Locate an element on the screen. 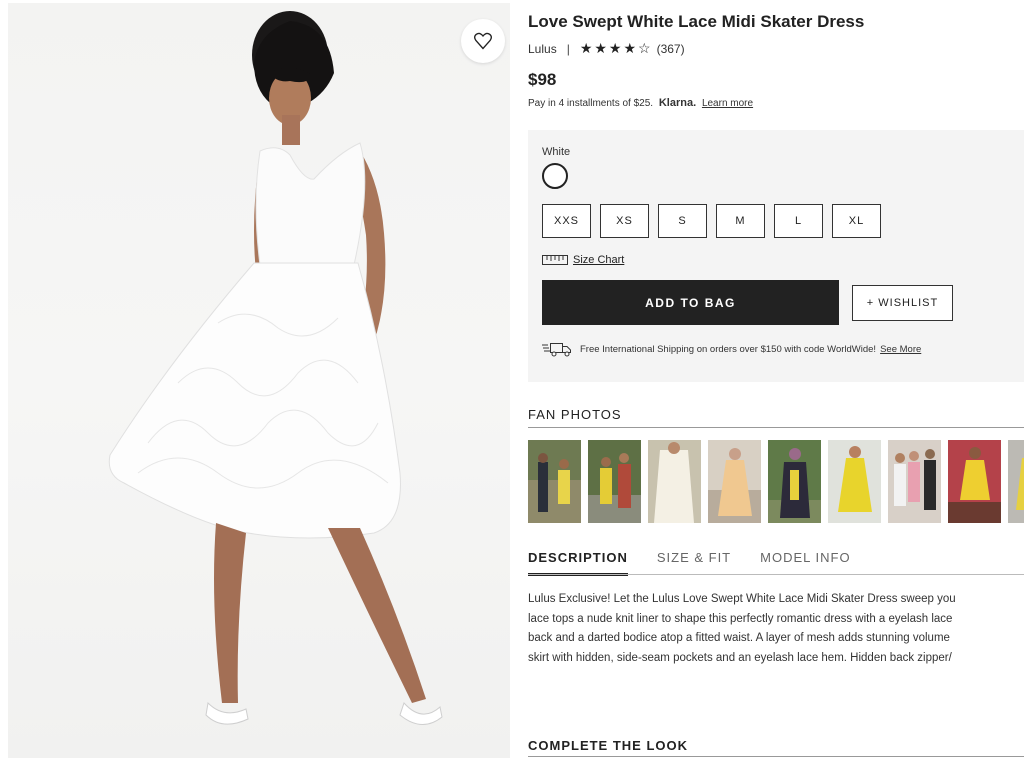  product-title: Love Swept White Lace Midi Skater Dress is located at coordinates (696, 21).